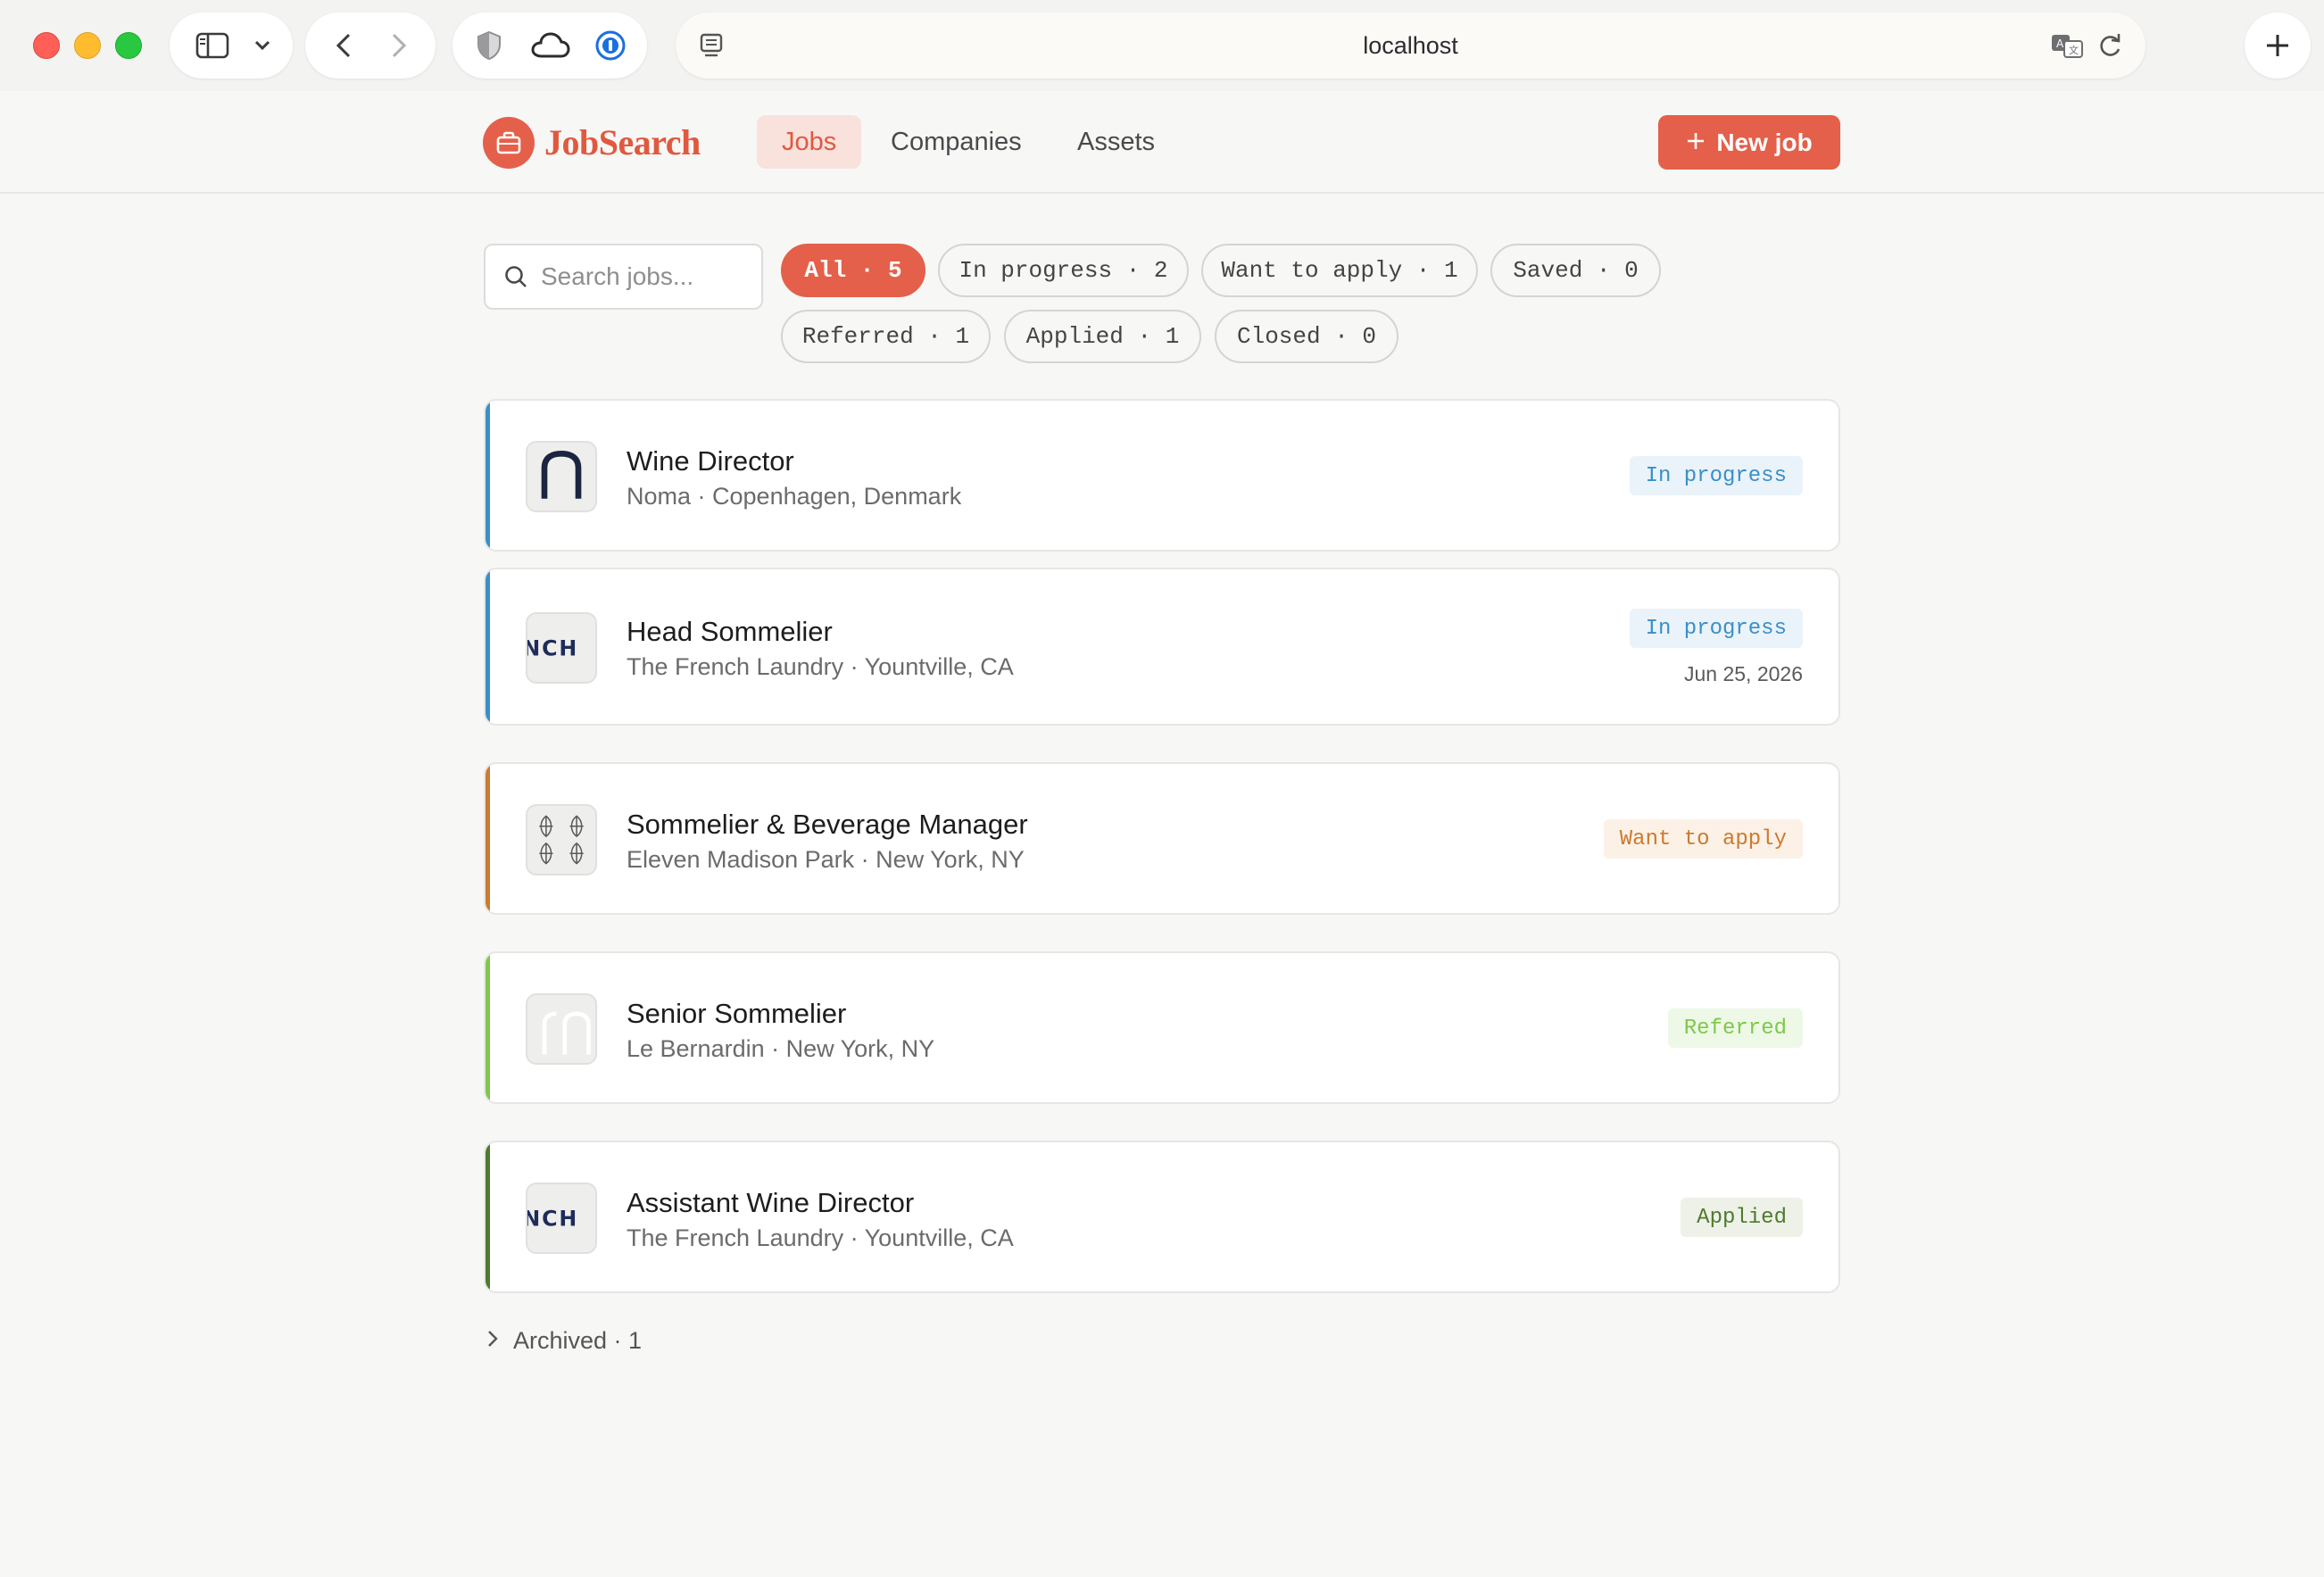 The width and height of the screenshot is (2324, 1577). Describe the element at coordinates (1063, 270) in the screenshot. I see `filter-chip-in-progress: In progress · 2` at that location.